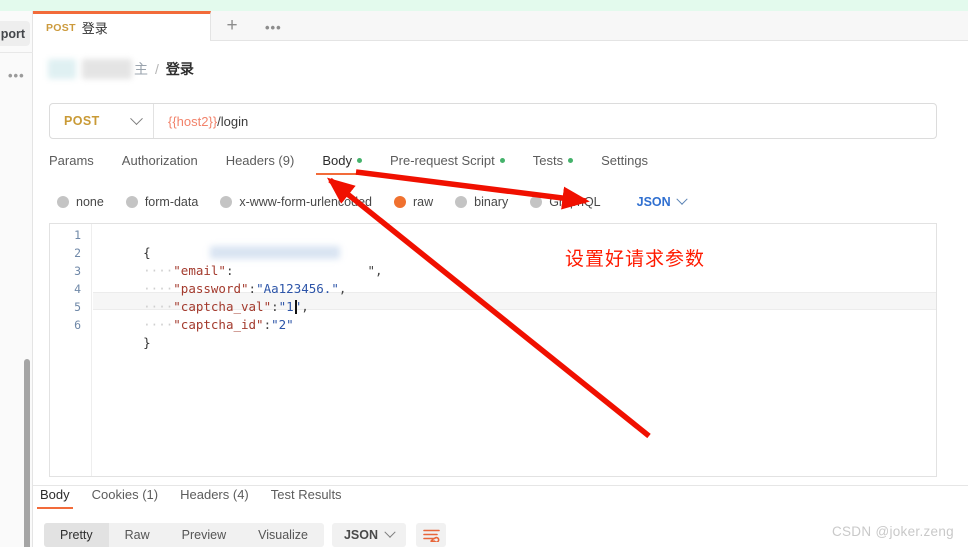 The width and height of the screenshot is (968, 547). What do you see at coordinates (15, 33) in the screenshot?
I see `import-button: port` at bounding box center [15, 33].